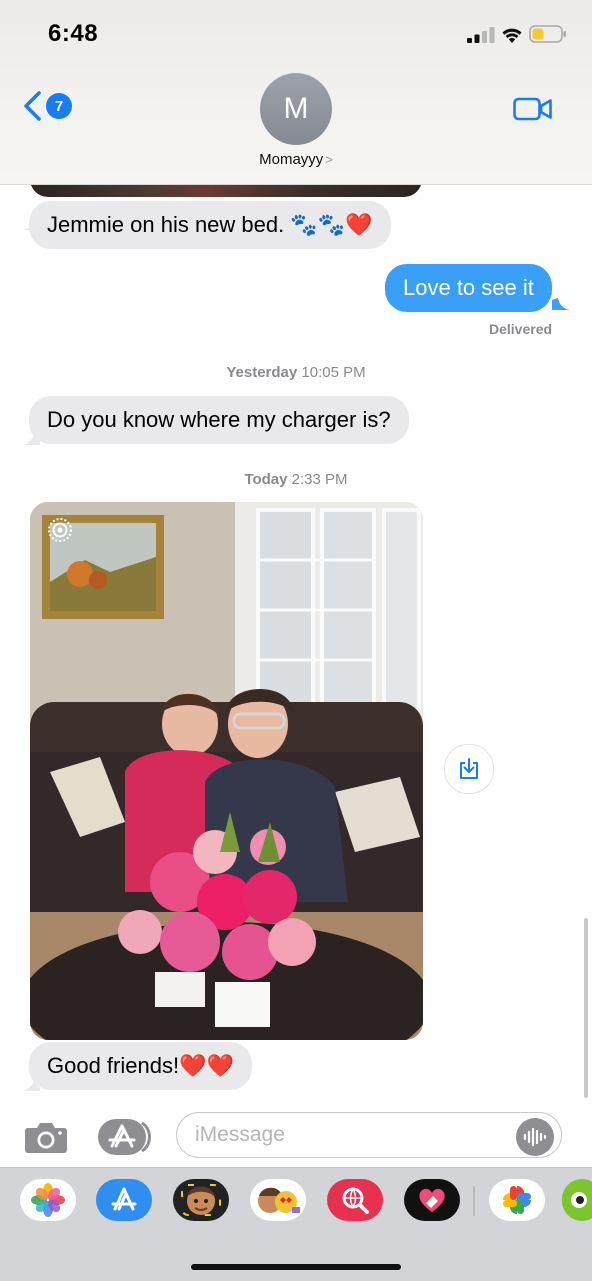  I want to click on timestamp: Yesterday 10:05 PM, so click(296, 372).